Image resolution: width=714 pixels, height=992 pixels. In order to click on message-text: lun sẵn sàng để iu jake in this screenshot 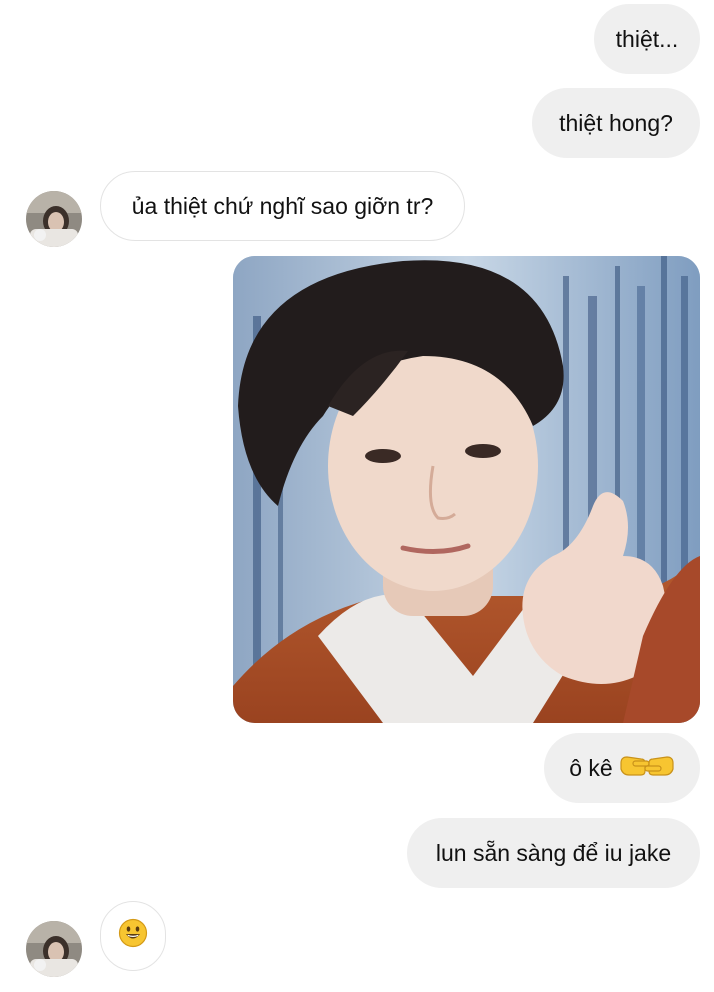, I will do `click(553, 852)`.